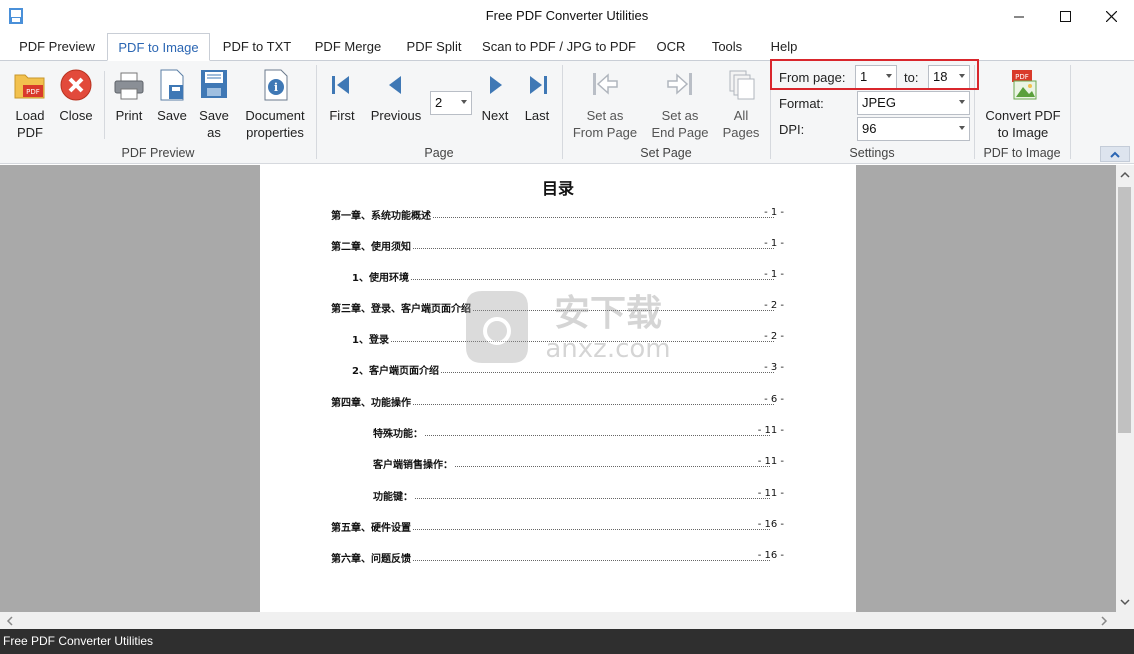 The image size is (1134, 654). I want to click on save-as-button: Save as, so click(214, 104).